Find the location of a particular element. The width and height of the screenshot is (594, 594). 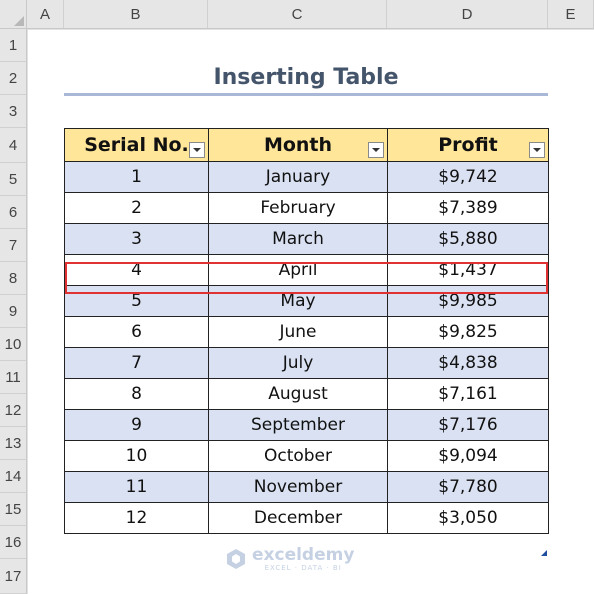

serial-cell: 4 is located at coordinates (136, 270).